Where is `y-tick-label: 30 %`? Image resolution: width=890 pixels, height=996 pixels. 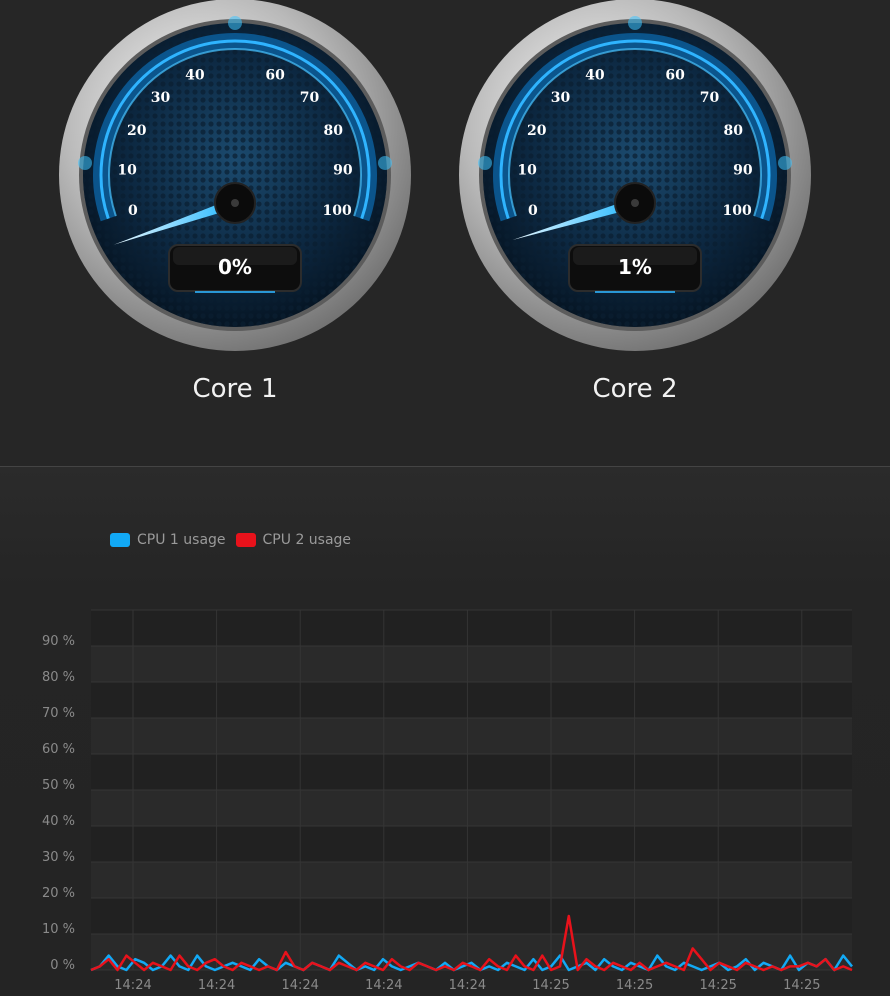 y-tick-label: 30 % is located at coordinates (58, 857).